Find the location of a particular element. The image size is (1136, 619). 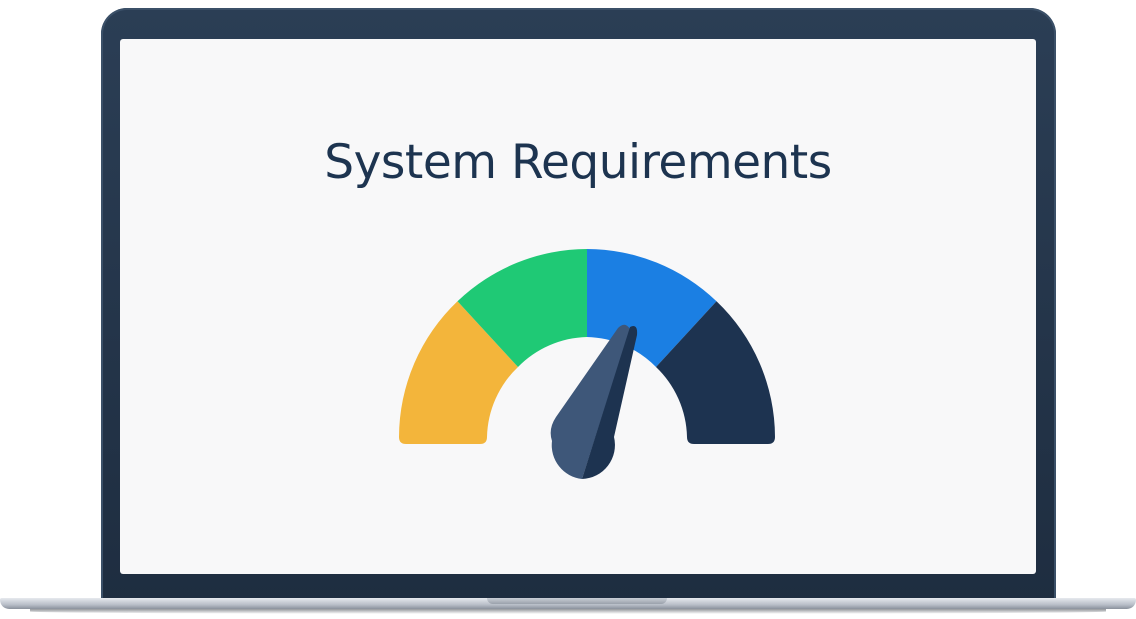

speedometer-icon is located at coordinates (587, 364).